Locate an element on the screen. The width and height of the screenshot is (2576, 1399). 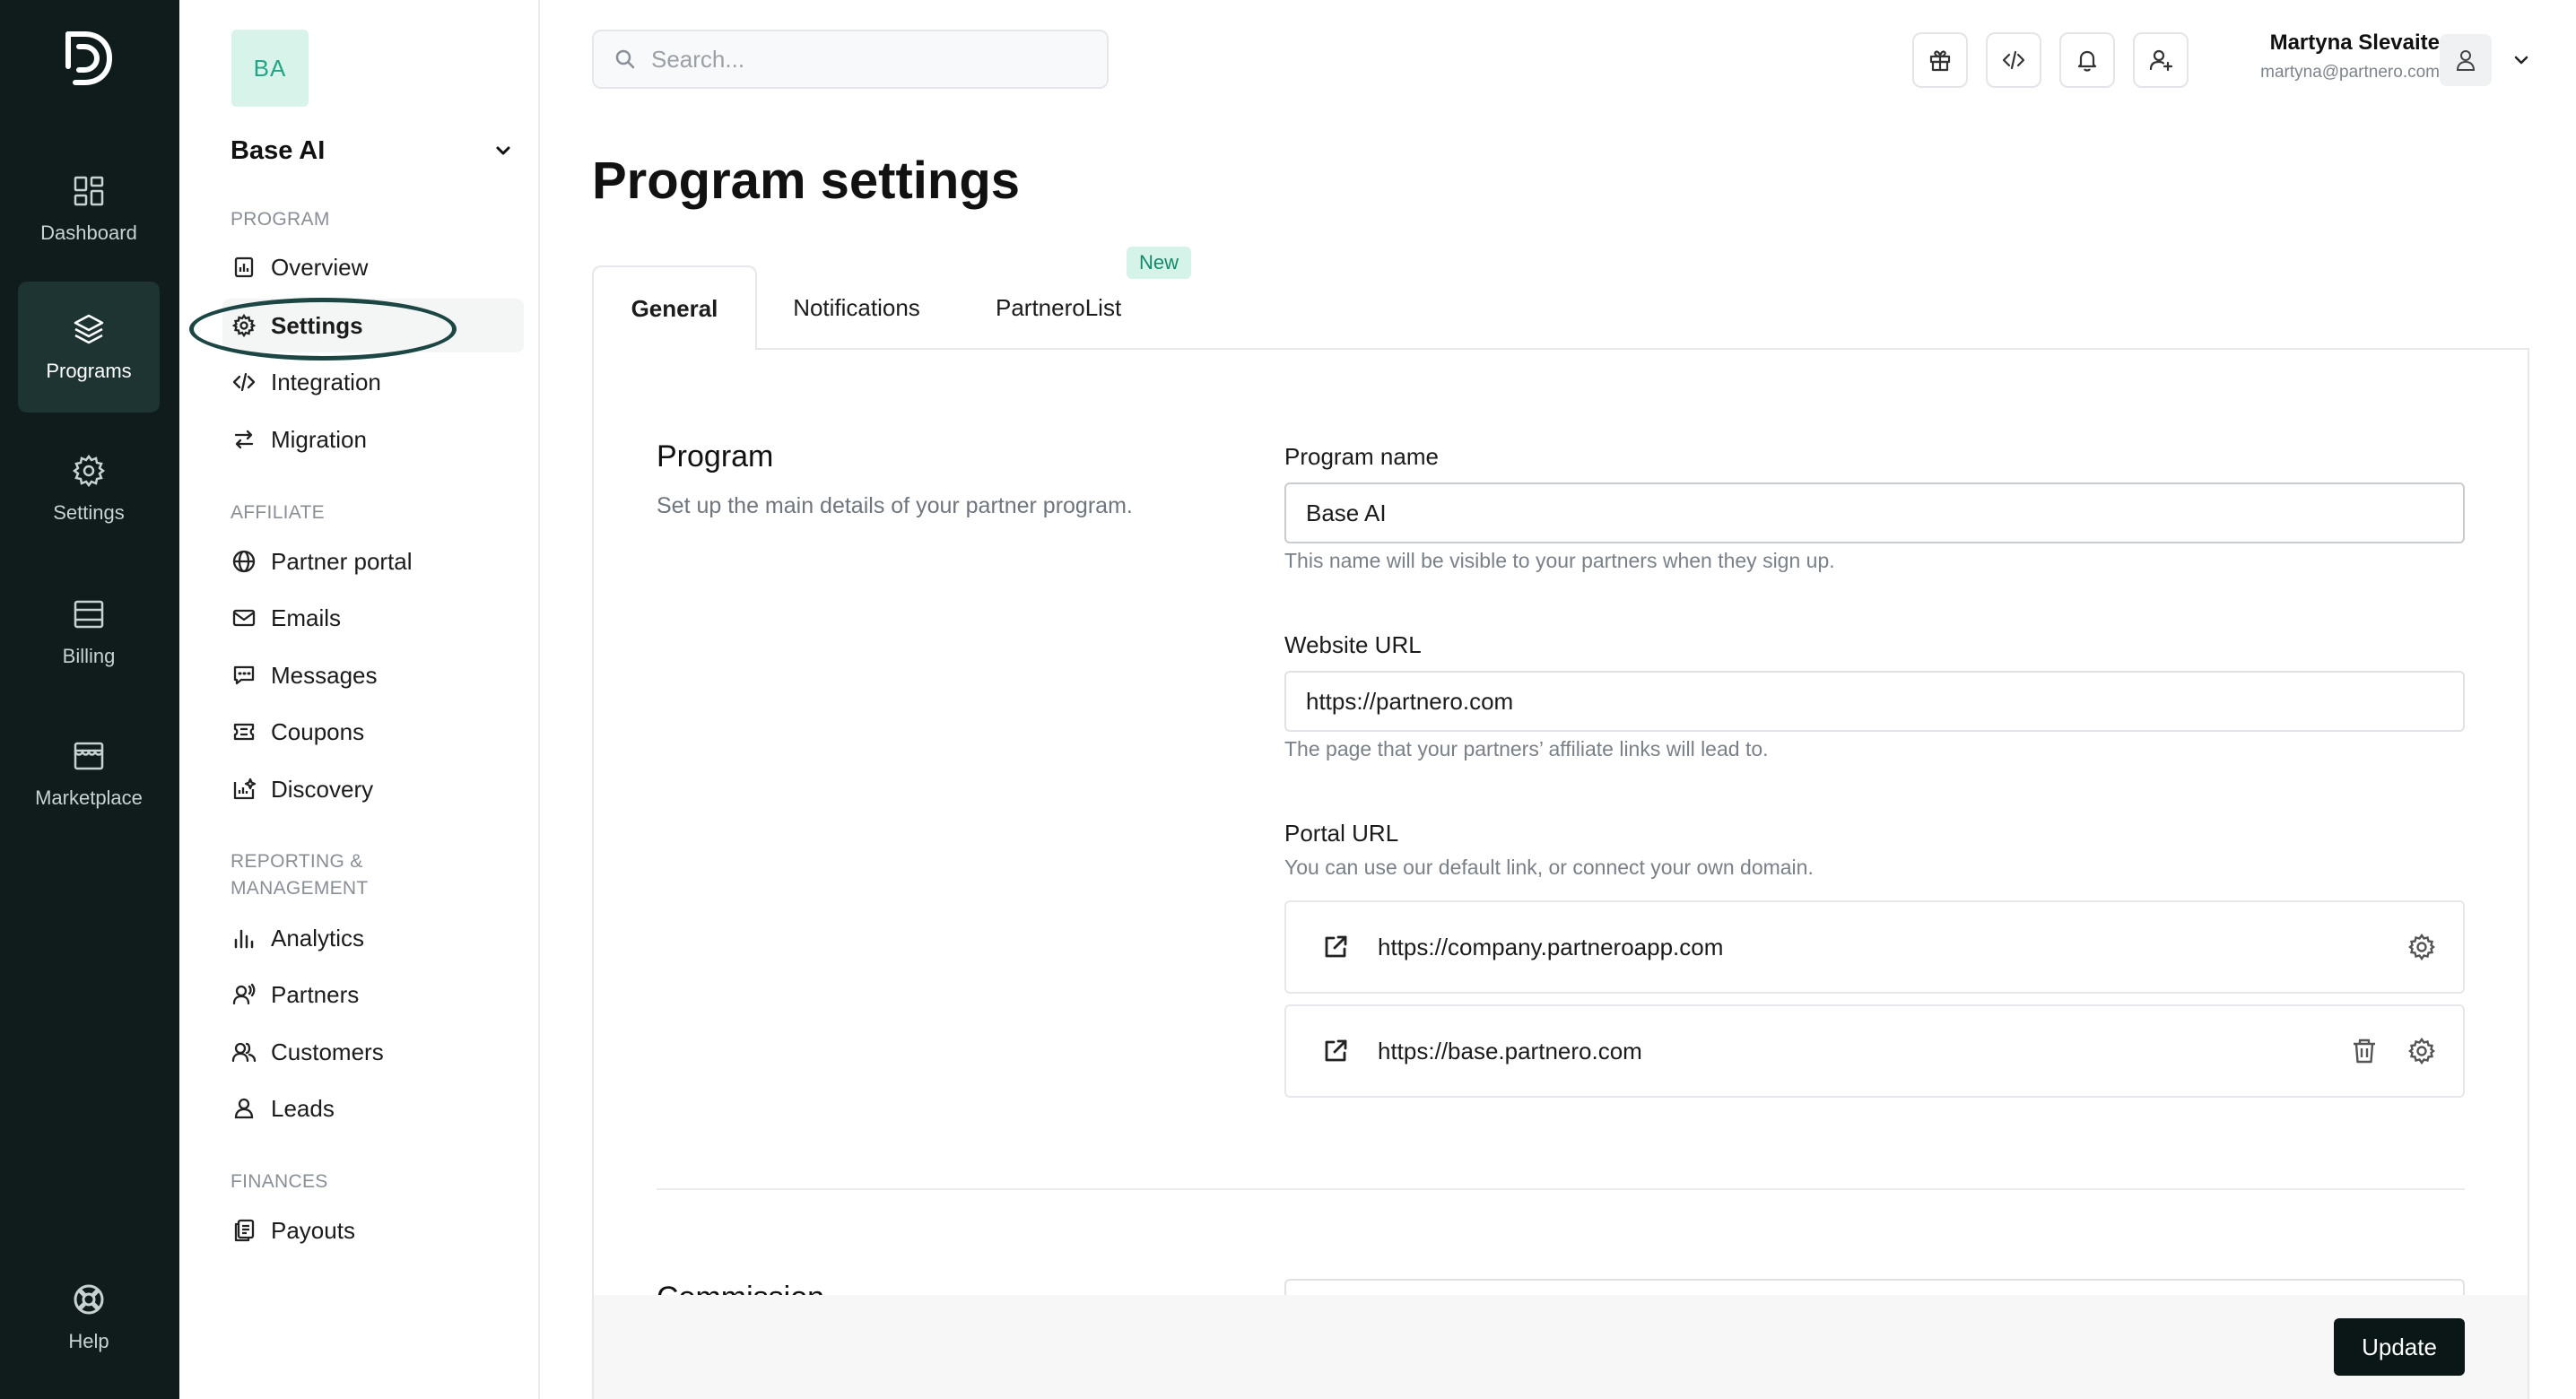
new-badge: New is located at coordinates (1159, 263).